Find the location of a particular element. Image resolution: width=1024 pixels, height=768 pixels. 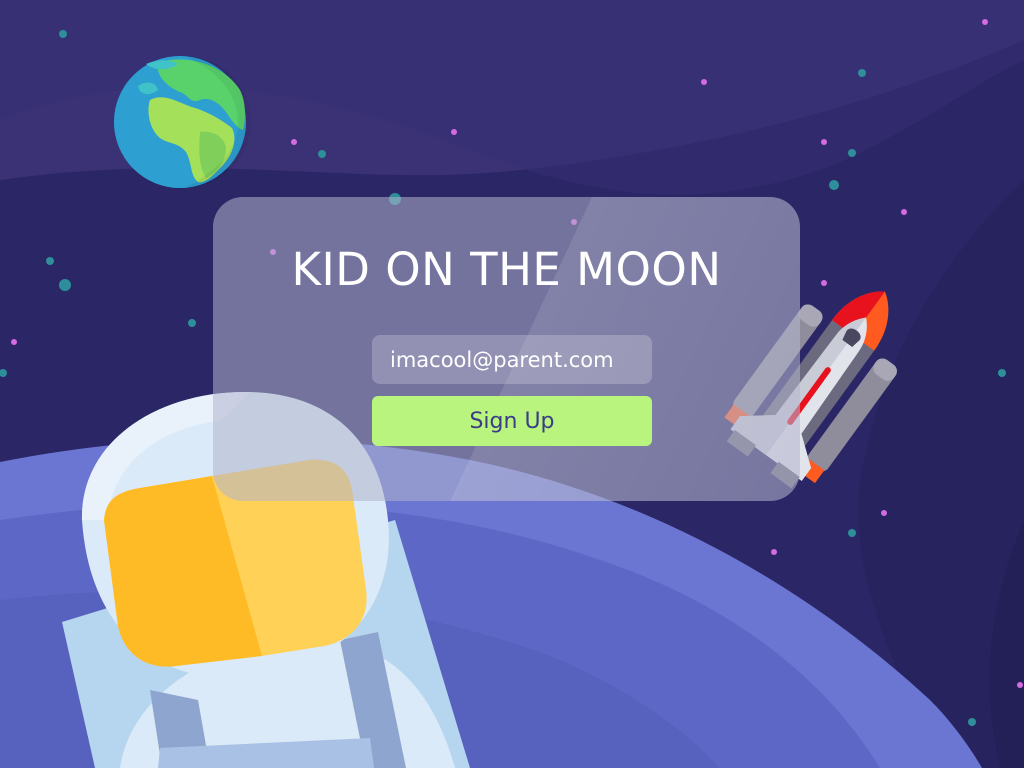

earth-icon is located at coordinates (182, 122).